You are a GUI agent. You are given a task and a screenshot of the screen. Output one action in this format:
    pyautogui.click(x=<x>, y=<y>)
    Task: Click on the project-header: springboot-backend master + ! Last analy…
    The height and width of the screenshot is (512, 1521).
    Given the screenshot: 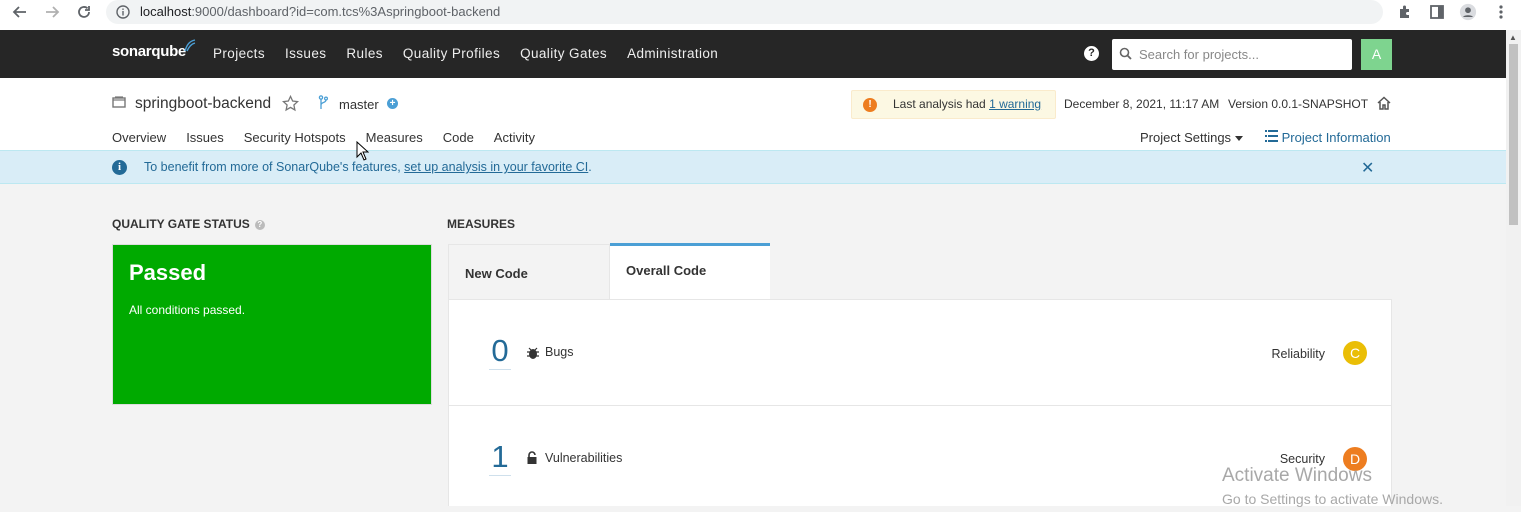 What is the action you would take?
    pyautogui.click(x=753, y=115)
    